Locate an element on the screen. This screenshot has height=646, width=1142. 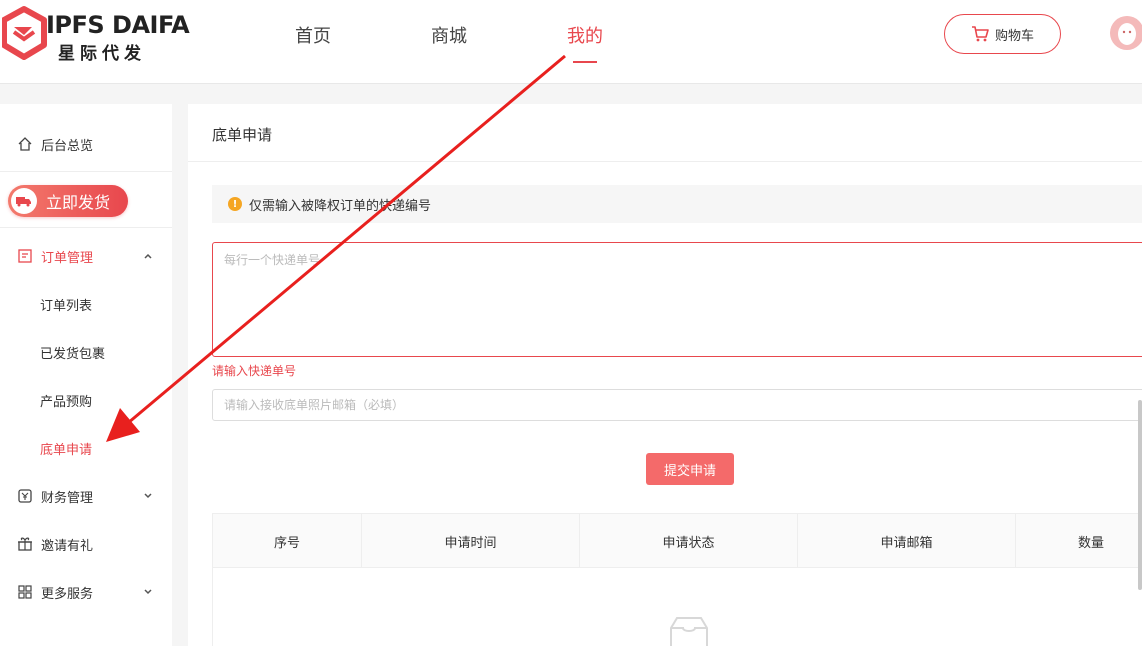
sidebar-item-order-mgmt: 订单管理 is located at coordinates (86, 256).